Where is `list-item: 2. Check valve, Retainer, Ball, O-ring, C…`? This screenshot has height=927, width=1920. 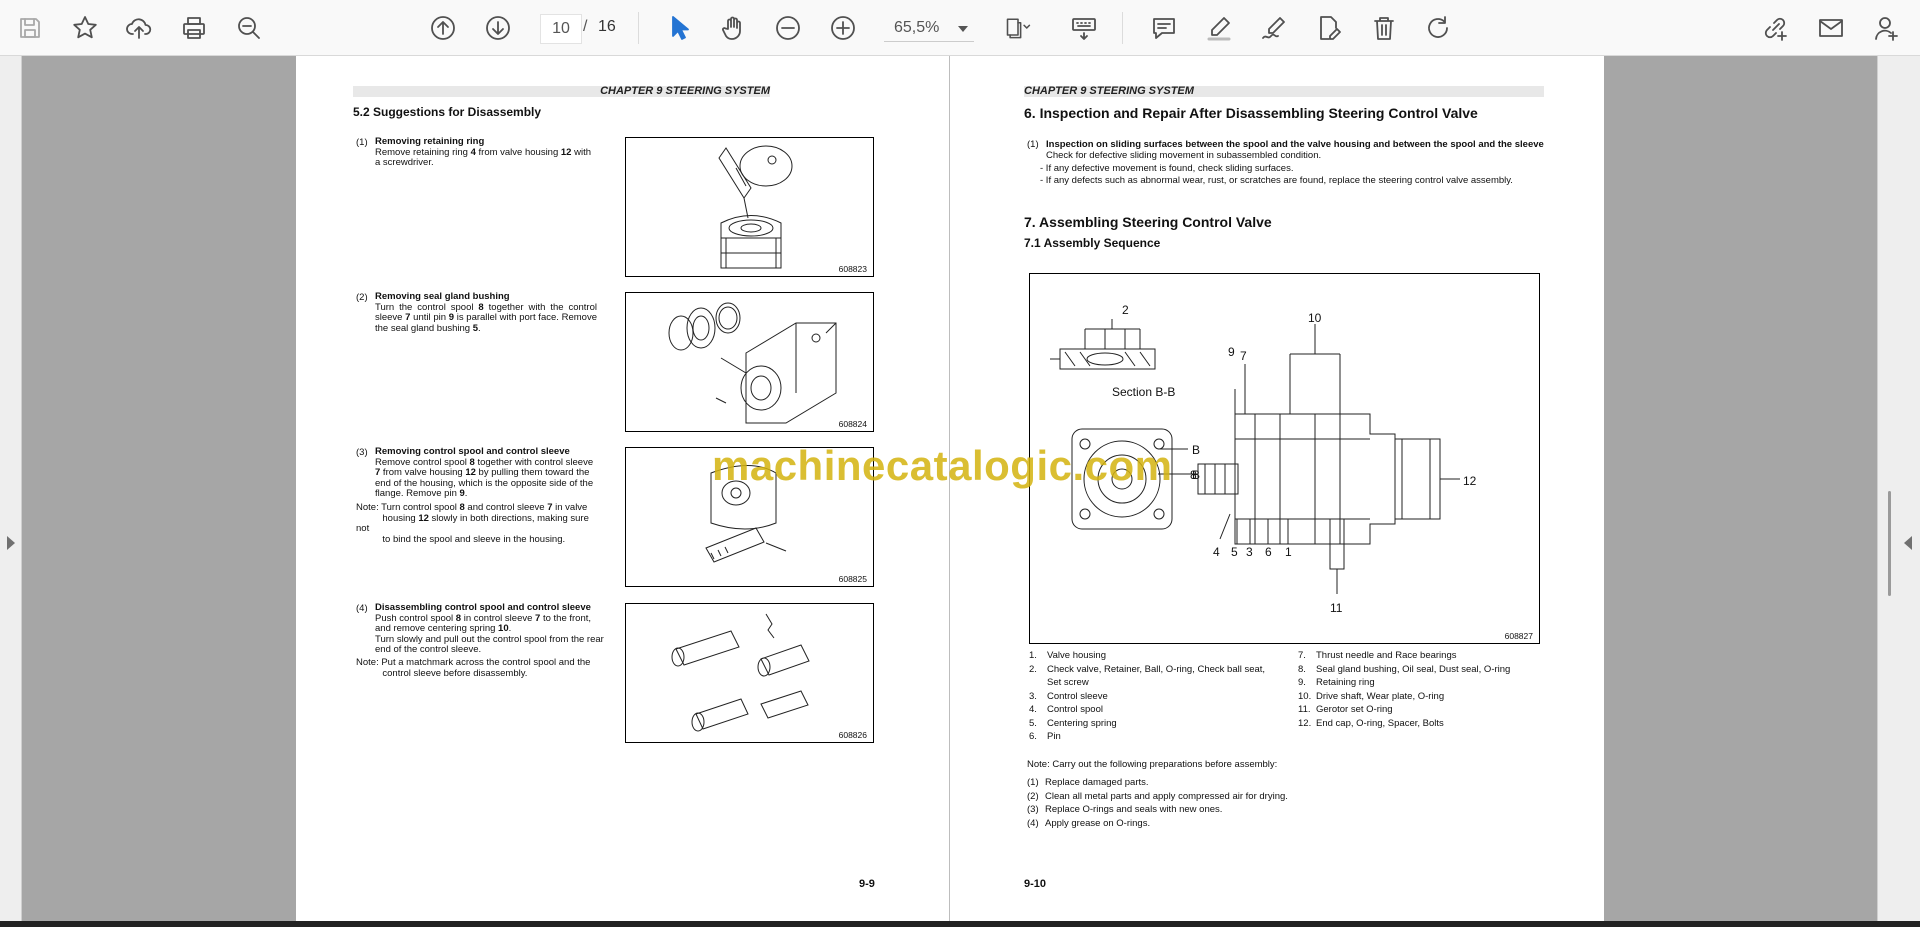 list-item: 2. Check valve, Retainer, Ball, O-ring, C… is located at coordinates (1154, 671).